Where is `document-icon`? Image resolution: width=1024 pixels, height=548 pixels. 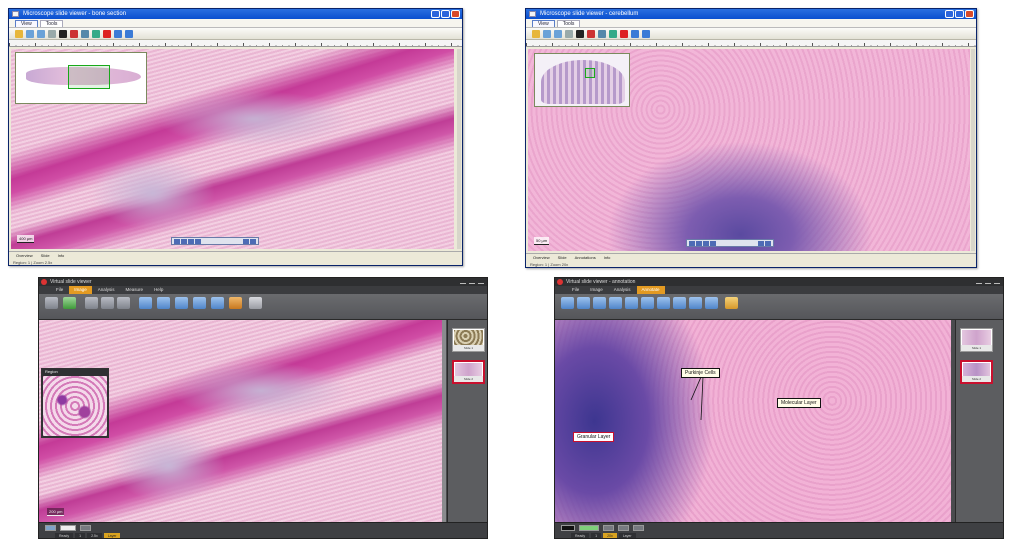 document-icon is located at coordinates (123, 303).